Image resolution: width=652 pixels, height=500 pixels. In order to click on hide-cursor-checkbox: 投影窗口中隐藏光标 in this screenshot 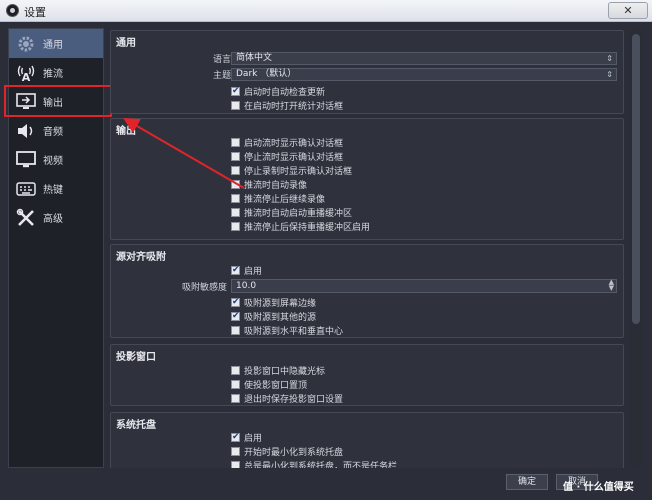, I will do `click(278, 370)`.